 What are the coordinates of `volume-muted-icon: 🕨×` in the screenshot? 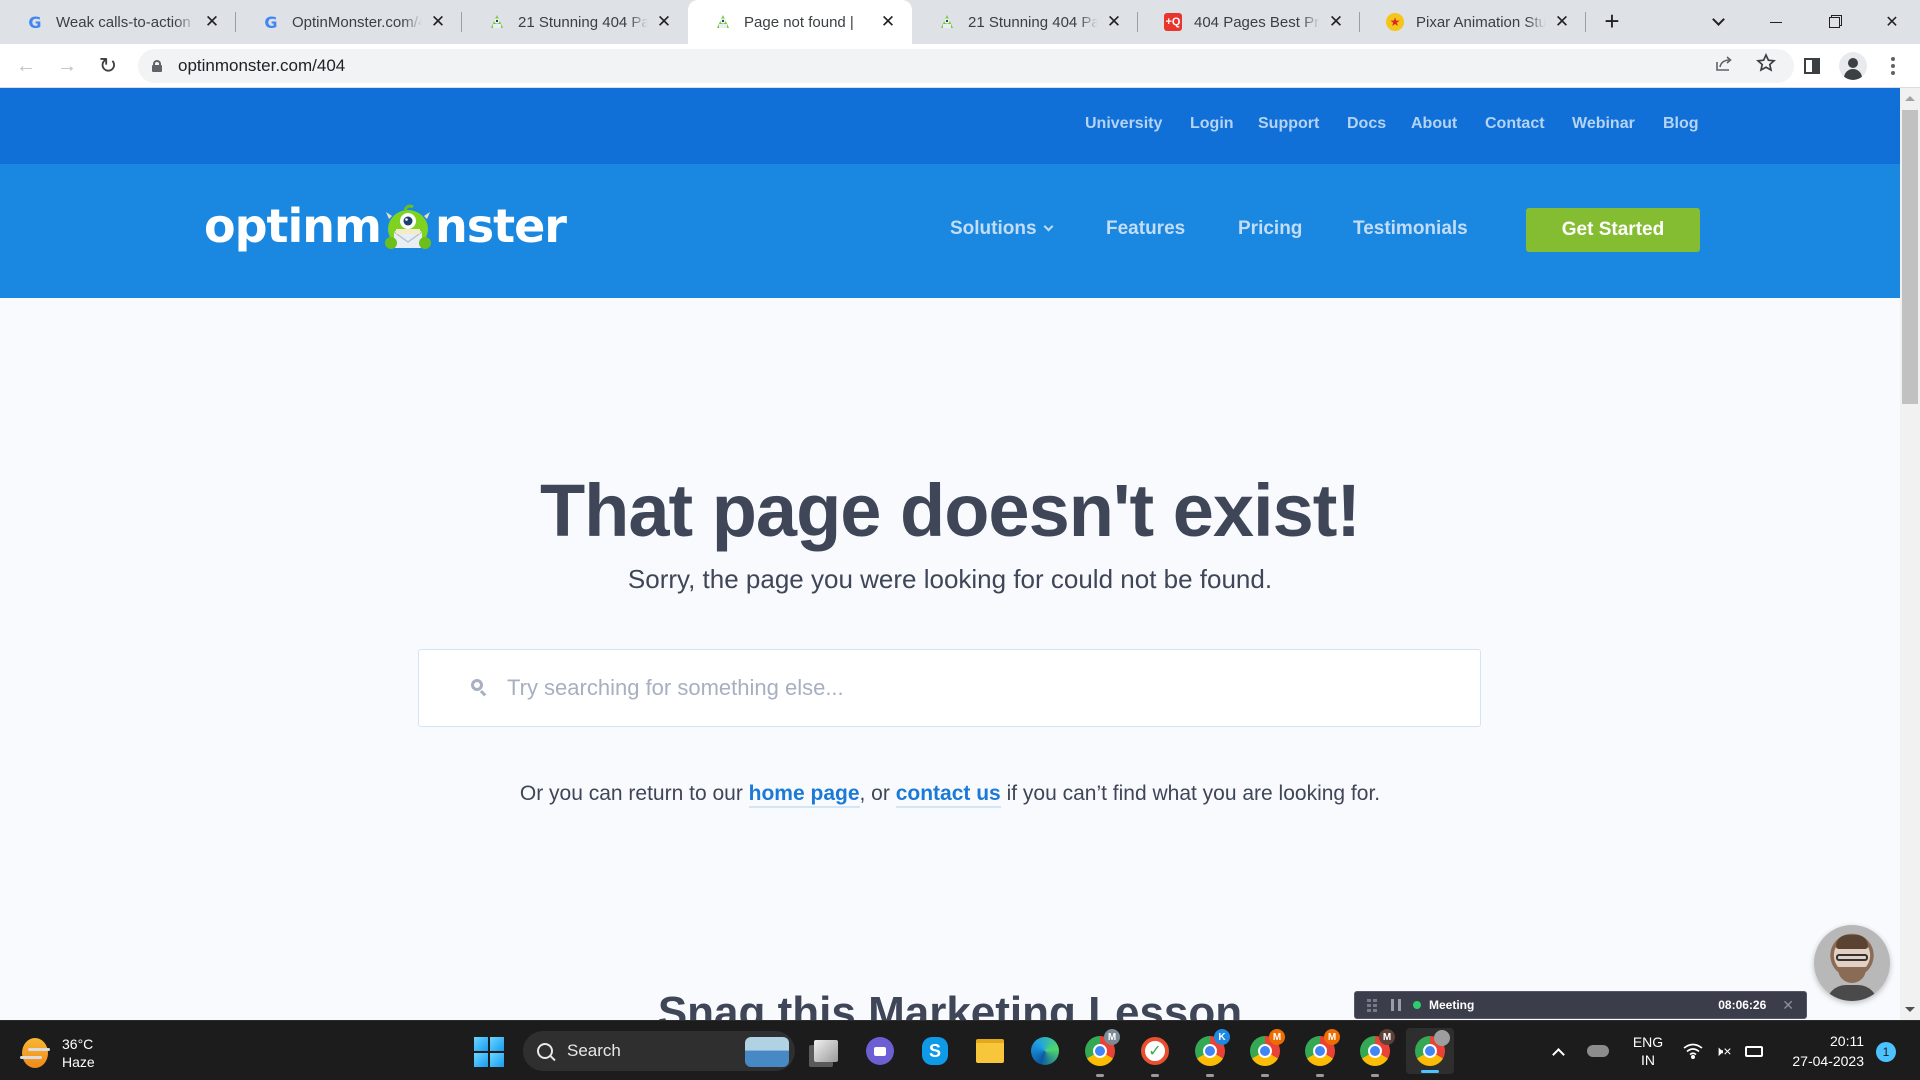 It's located at (1723, 1050).